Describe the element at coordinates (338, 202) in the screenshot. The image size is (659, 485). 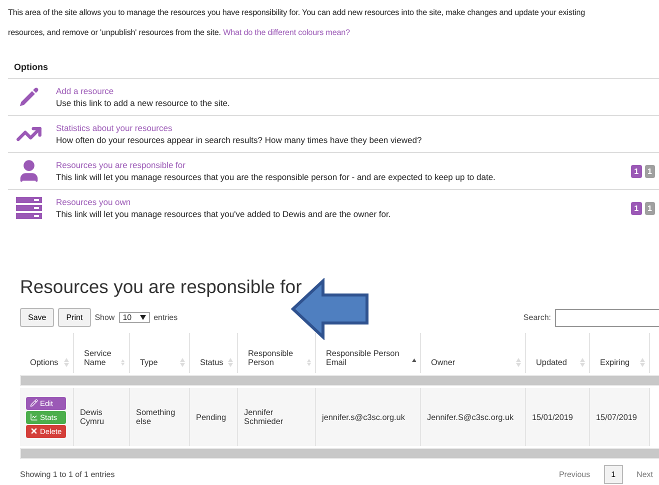
I see `option-link: Resources you own` at that location.